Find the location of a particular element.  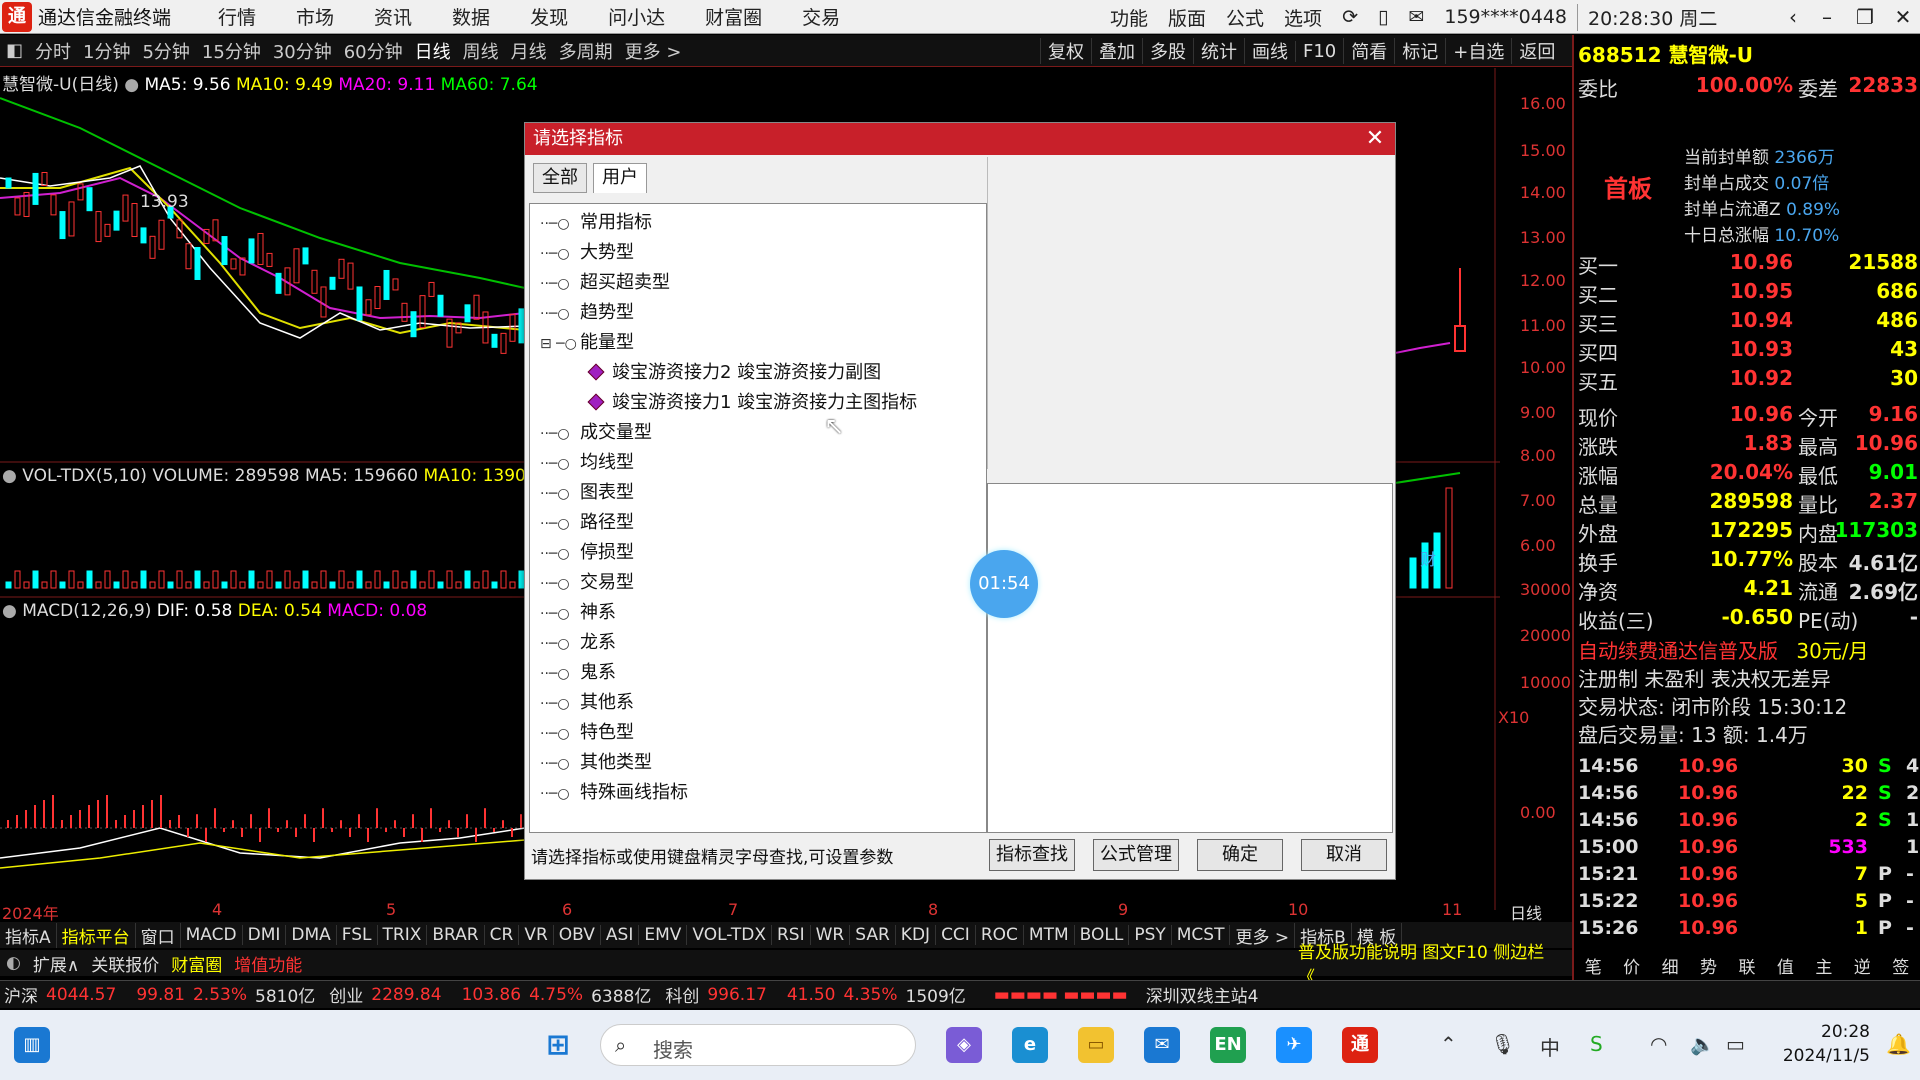

kc-index: 996.17 is located at coordinates (736, 995).